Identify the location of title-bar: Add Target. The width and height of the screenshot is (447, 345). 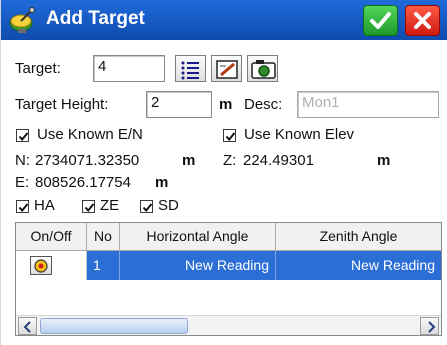
(224, 20).